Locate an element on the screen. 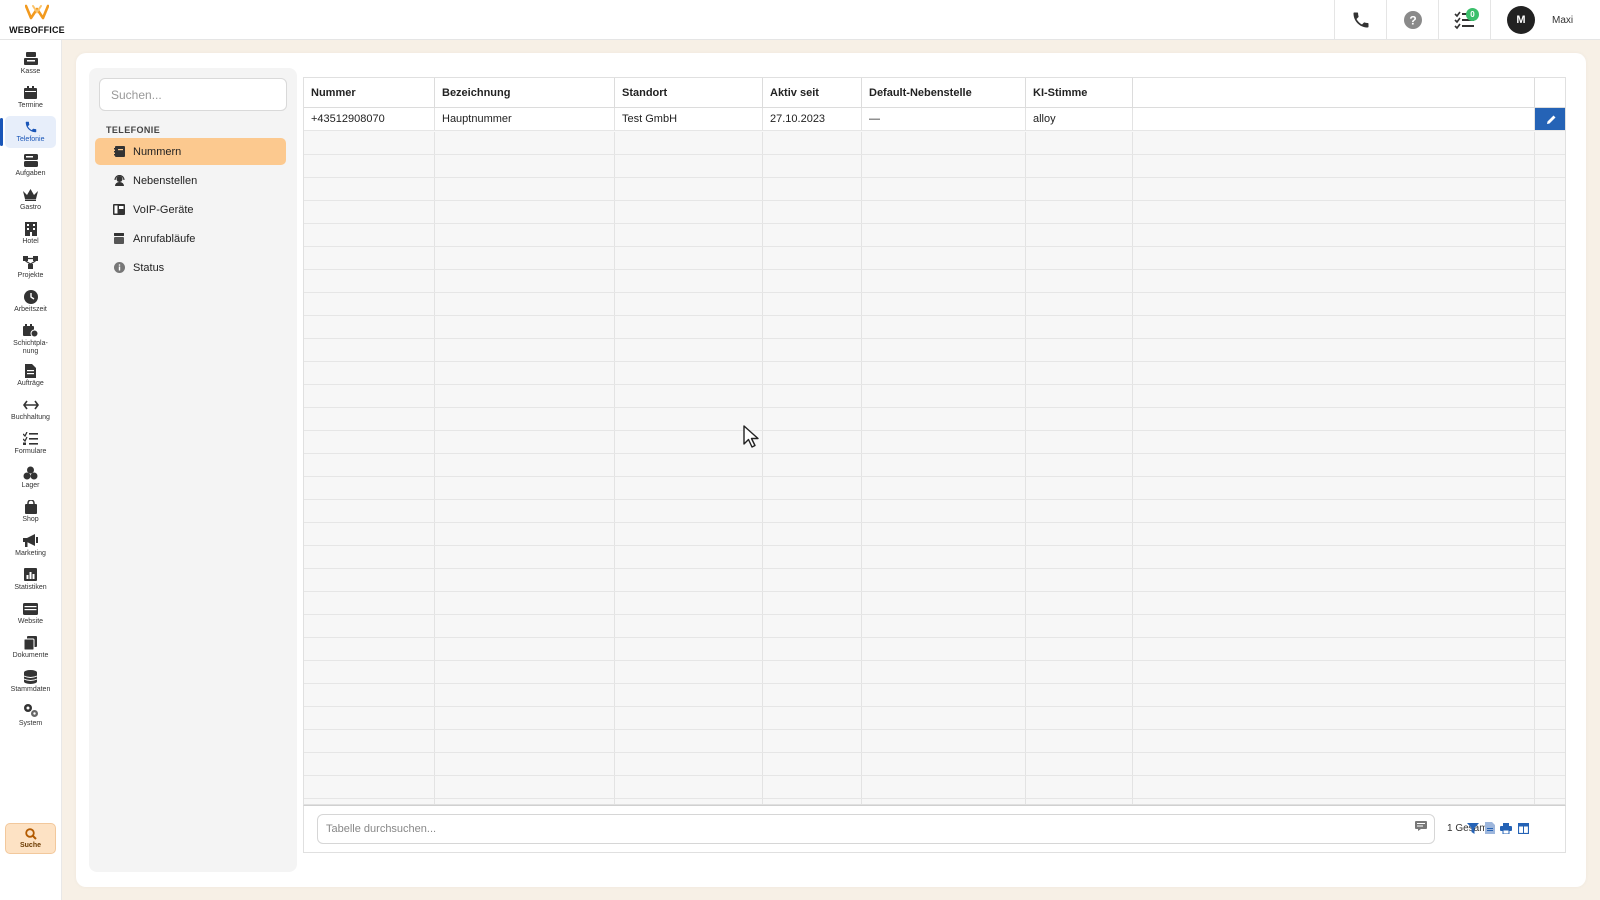 This screenshot has width=1600, height=900. nav-item-hotel: Hotel is located at coordinates (30, 234).